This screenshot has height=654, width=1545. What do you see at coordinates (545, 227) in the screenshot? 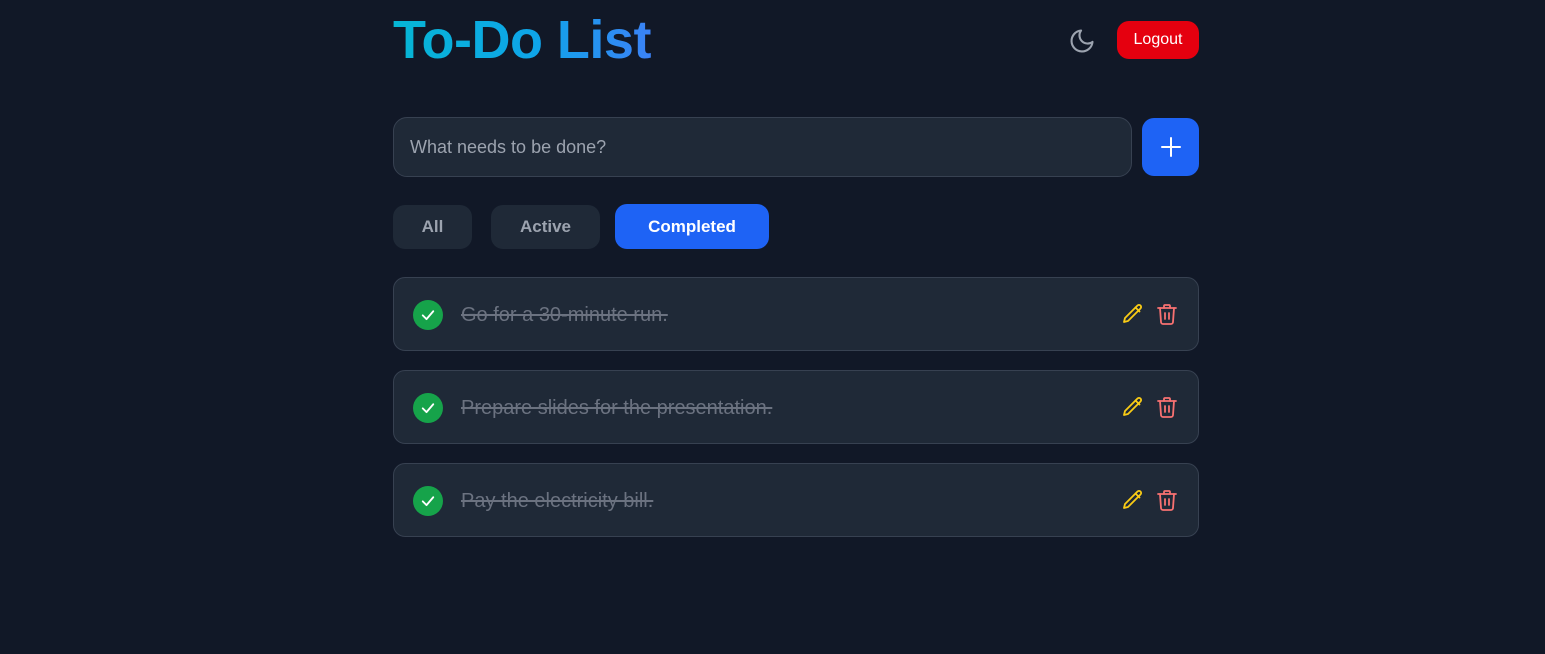
I see `filter-active-button: Active` at bounding box center [545, 227].